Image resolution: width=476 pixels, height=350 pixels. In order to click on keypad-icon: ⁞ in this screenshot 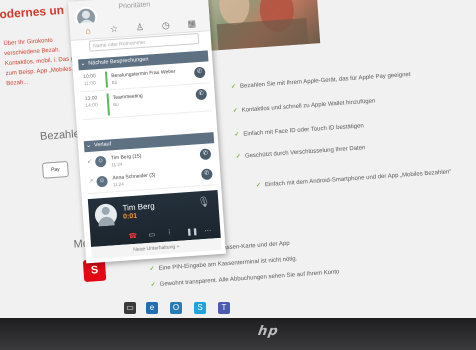, I will do `click(169, 232)`.